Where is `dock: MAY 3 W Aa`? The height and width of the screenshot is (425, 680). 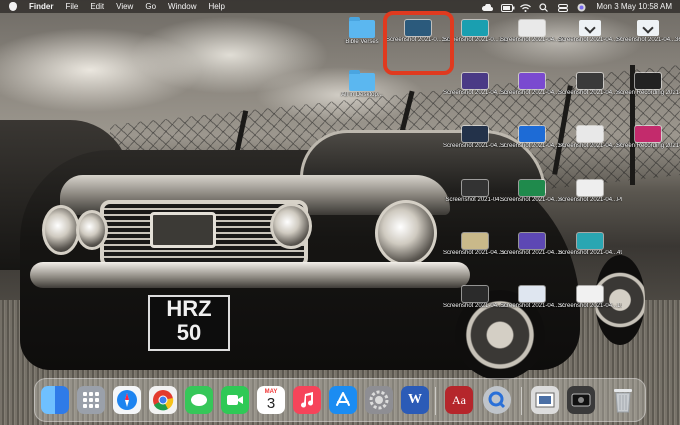
dock: MAY 3 W Aa is located at coordinates (340, 400).